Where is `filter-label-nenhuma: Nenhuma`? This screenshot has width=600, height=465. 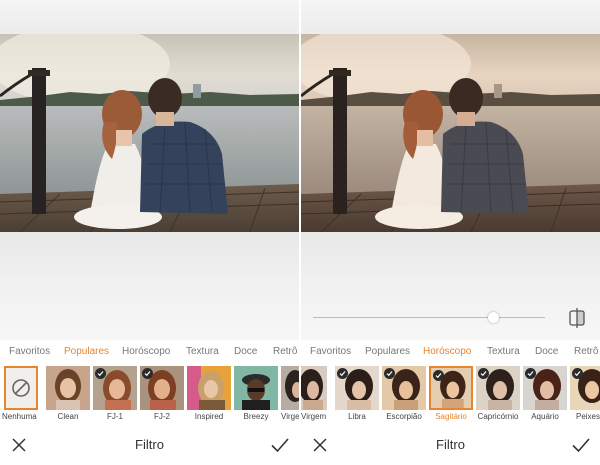 filter-label-nenhuma: Nenhuma is located at coordinates (19, 416).